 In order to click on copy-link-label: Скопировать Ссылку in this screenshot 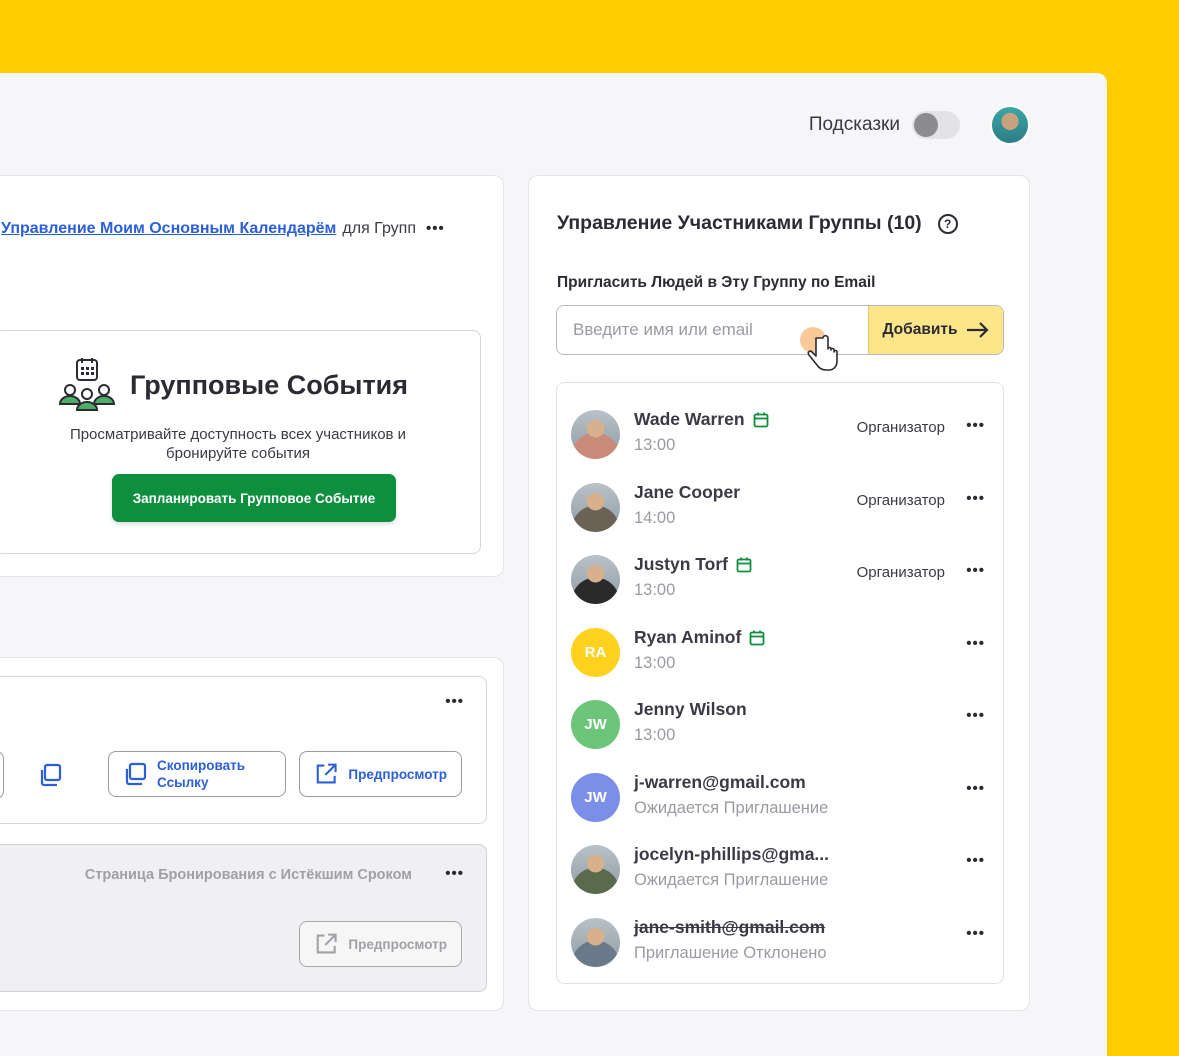, I will do `click(201, 774)`.